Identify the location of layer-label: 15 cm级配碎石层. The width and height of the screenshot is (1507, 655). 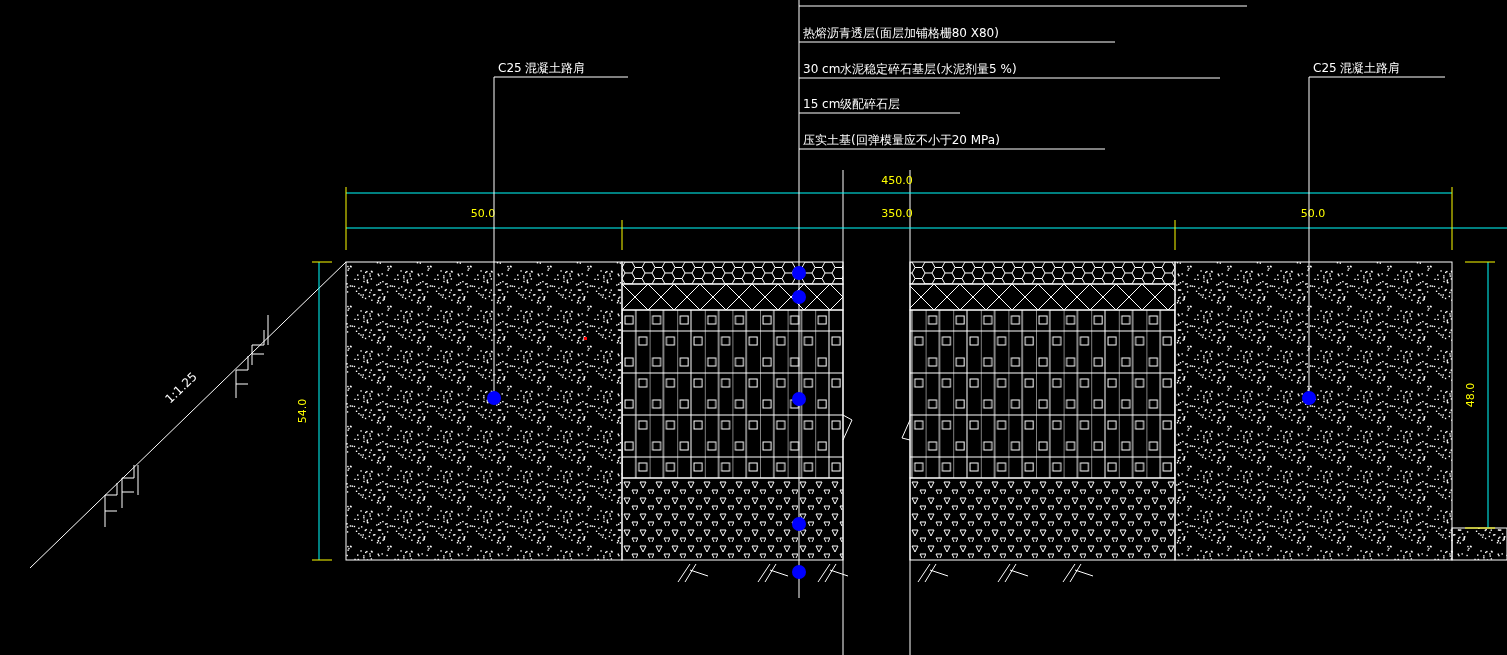
(852, 104).